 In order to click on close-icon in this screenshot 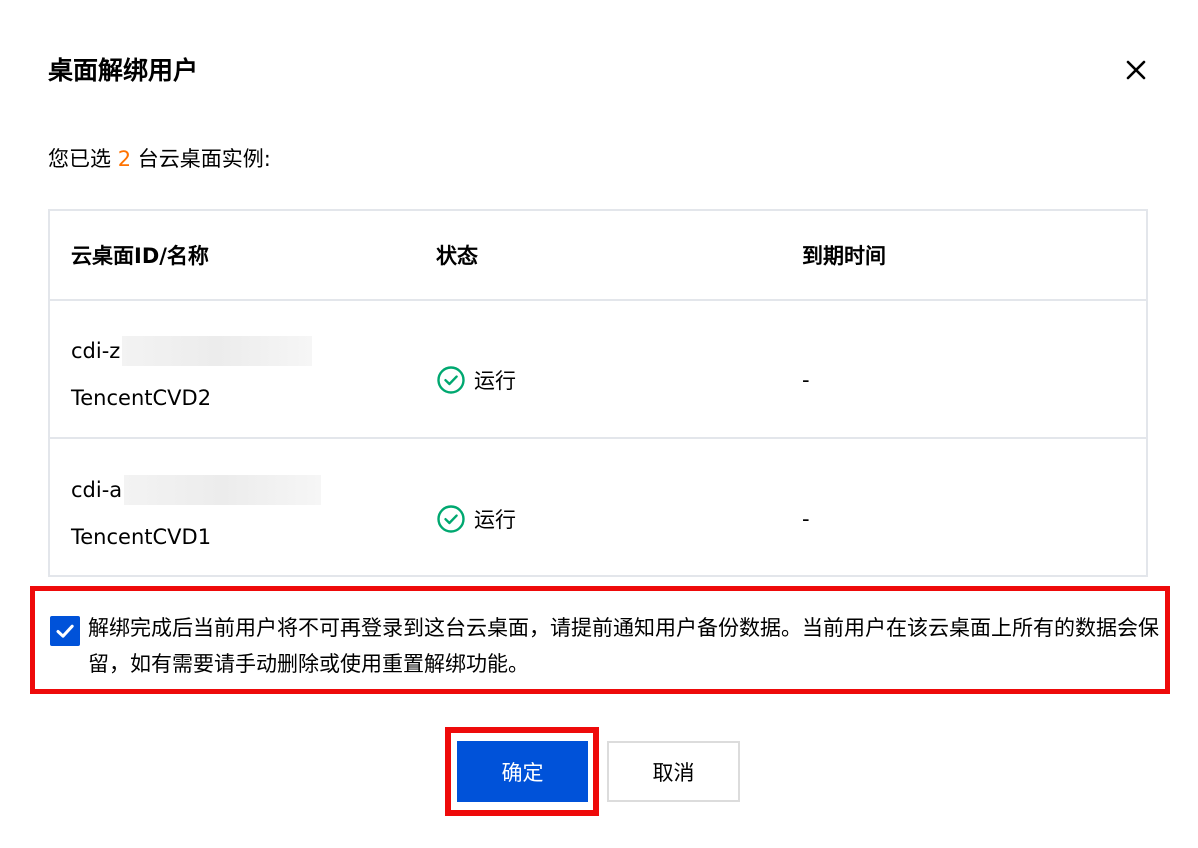, I will do `click(1136, 70)`.